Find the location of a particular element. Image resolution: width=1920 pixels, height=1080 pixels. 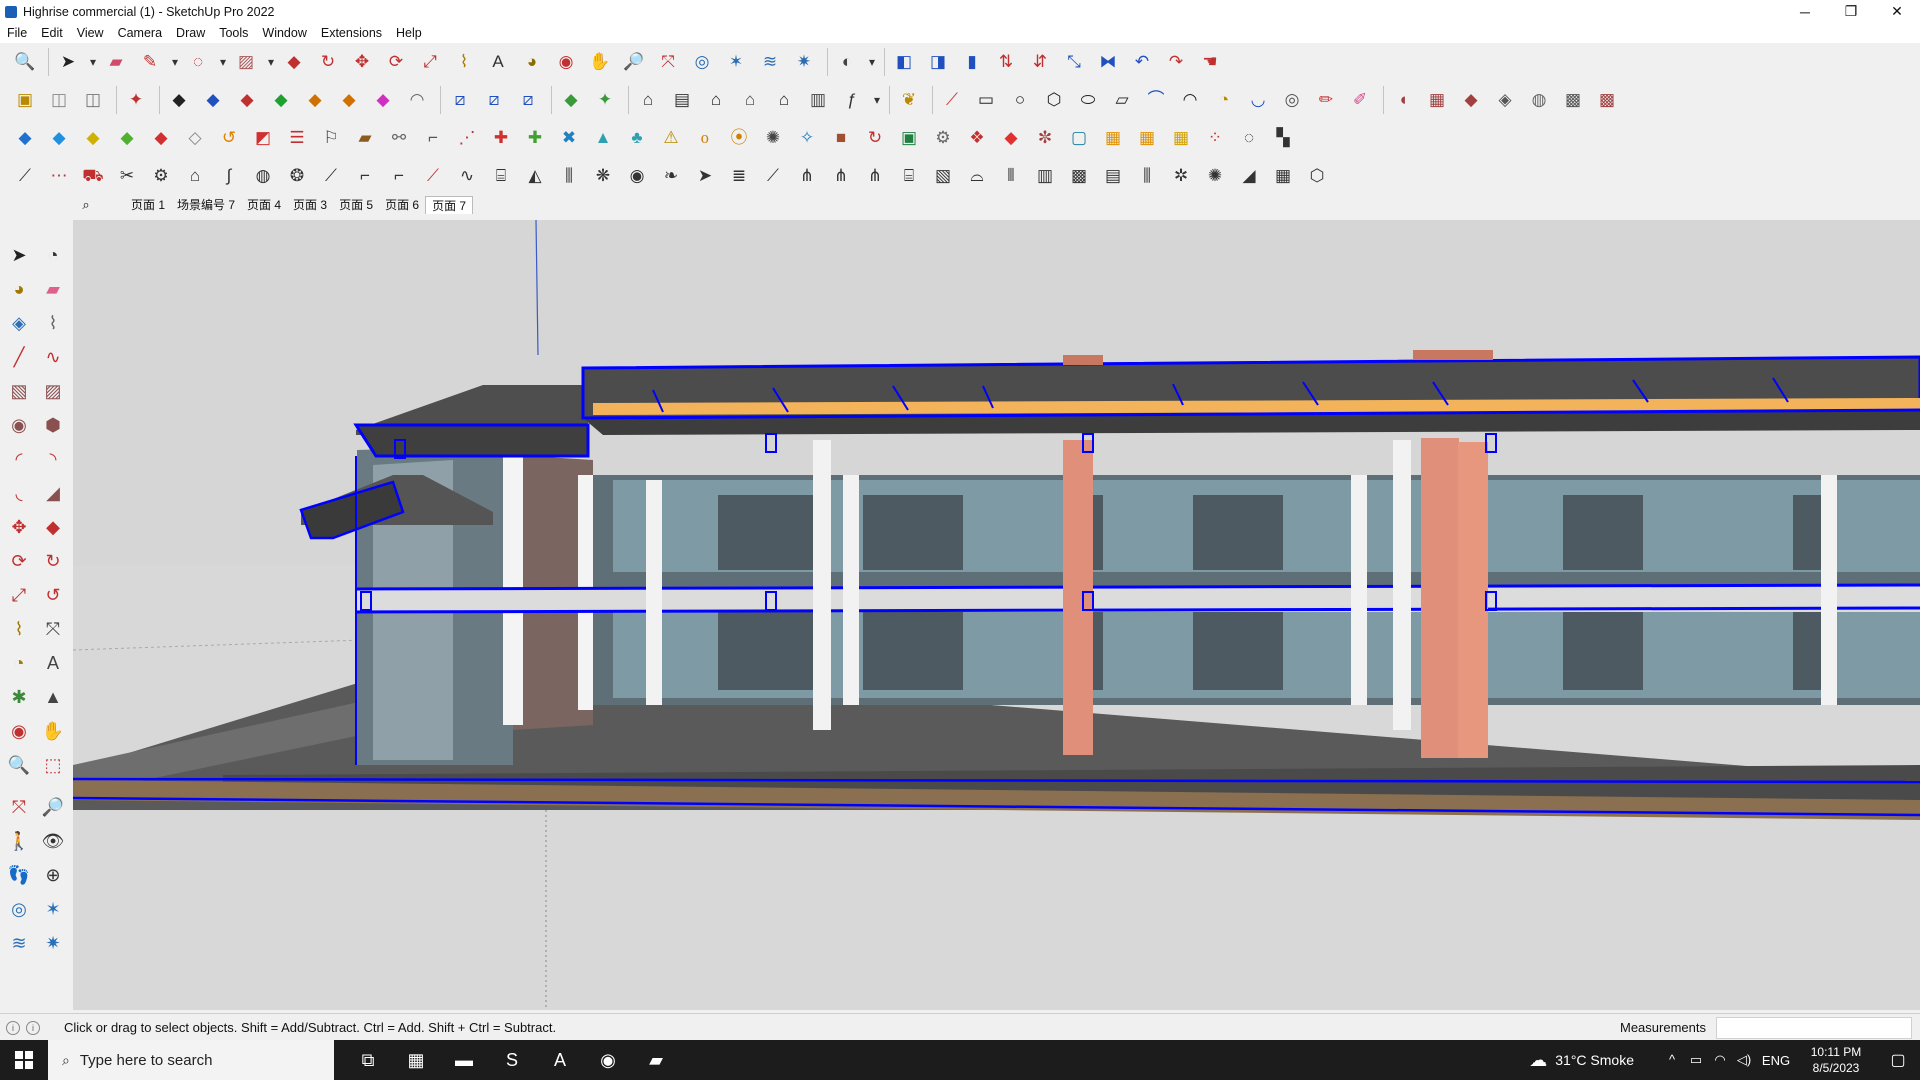

scene-tab-1: 页面 1 is located at coordinates (148, 205).